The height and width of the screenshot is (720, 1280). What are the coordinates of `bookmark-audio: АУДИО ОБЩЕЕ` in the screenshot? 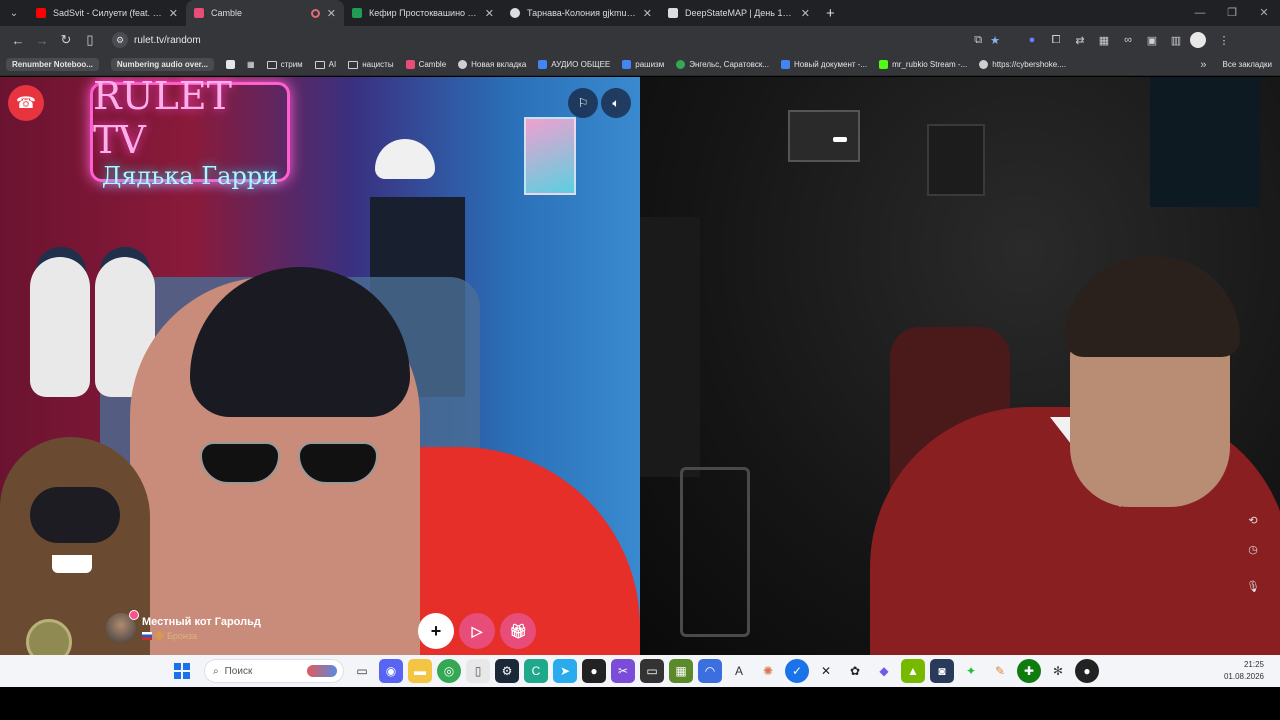 It's located at (574, 64).